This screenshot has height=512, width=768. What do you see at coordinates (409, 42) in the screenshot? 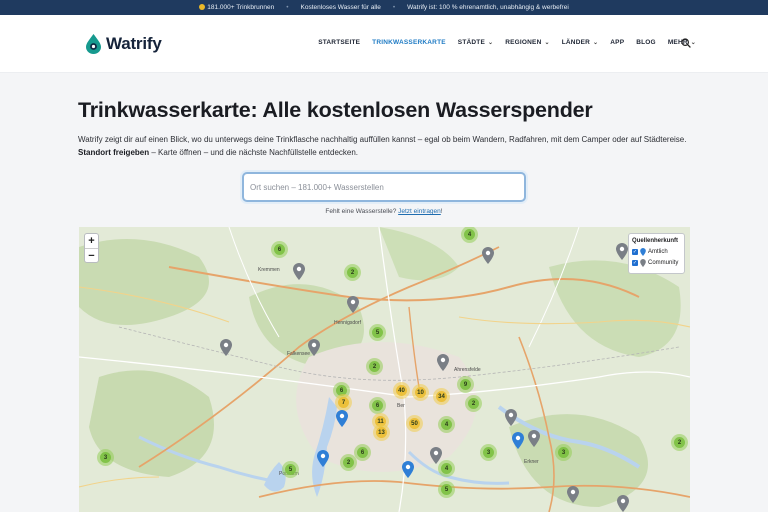
I see `nav-trinkwasserkarte: TRINKWASSERKARTE` at bounding box center [409, 42].